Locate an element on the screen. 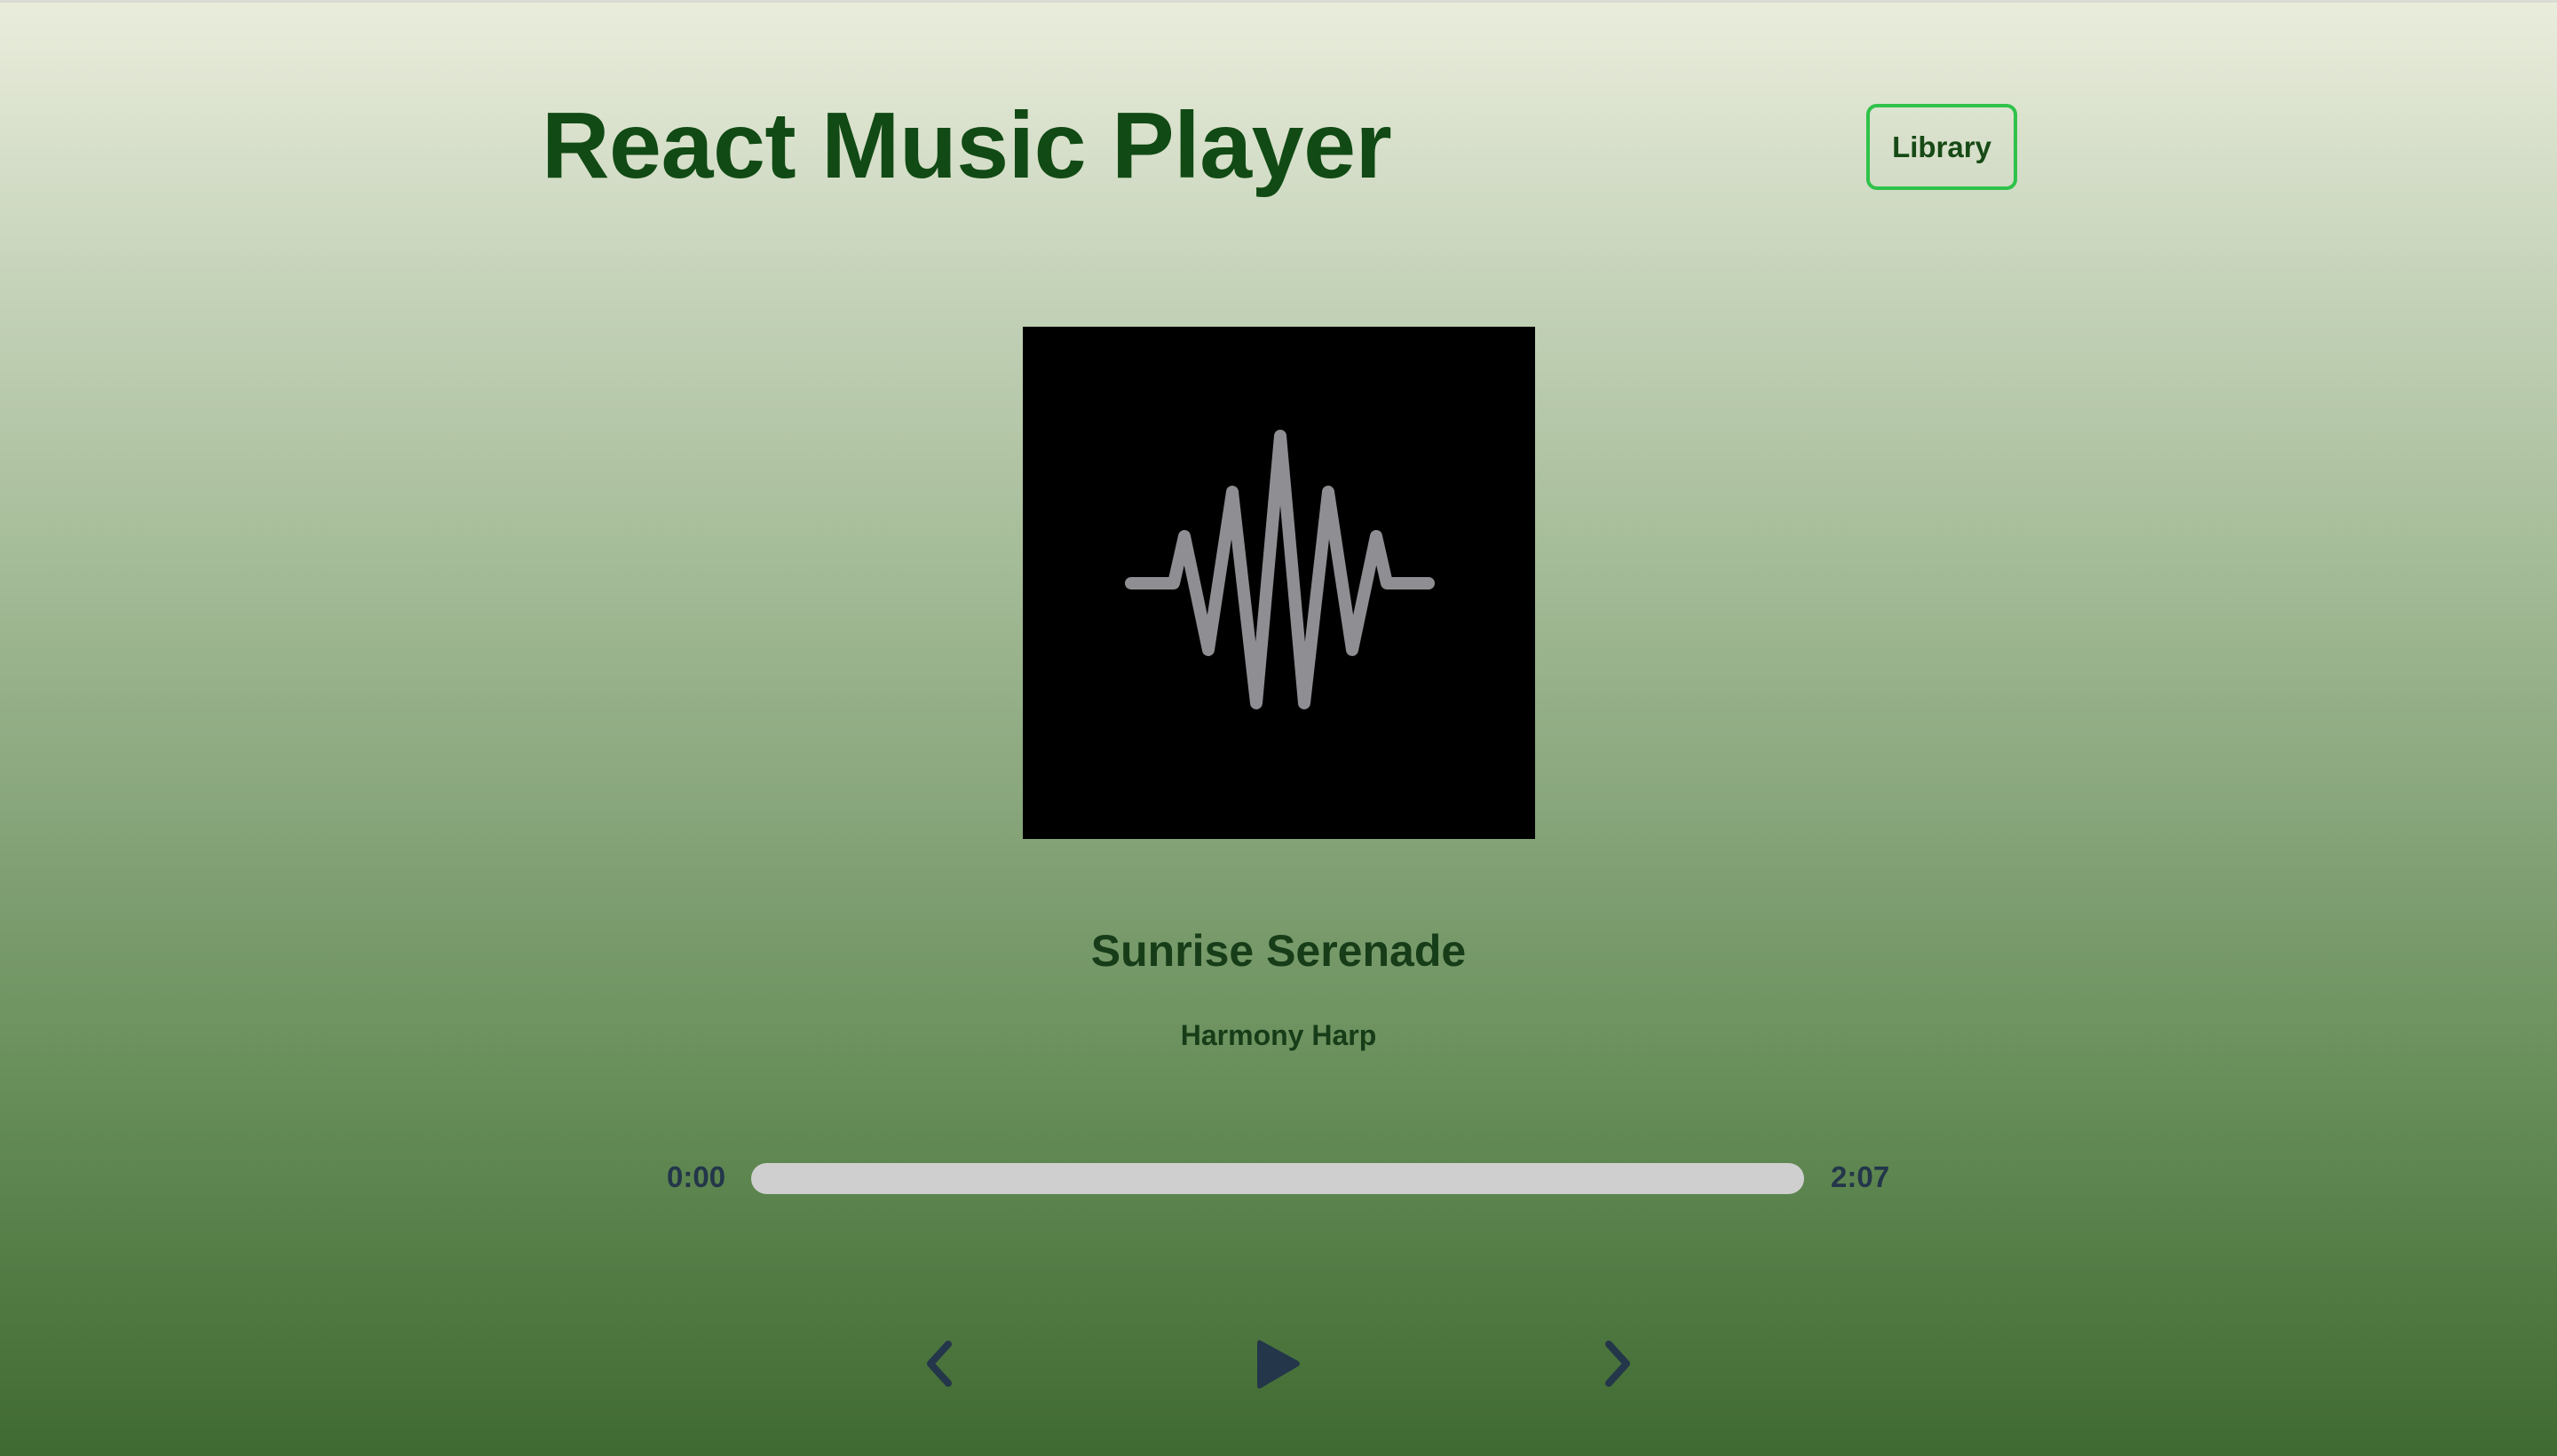 The image size is (2557, 1456). chevron-left-icon is located at coordinates (939, 1364).